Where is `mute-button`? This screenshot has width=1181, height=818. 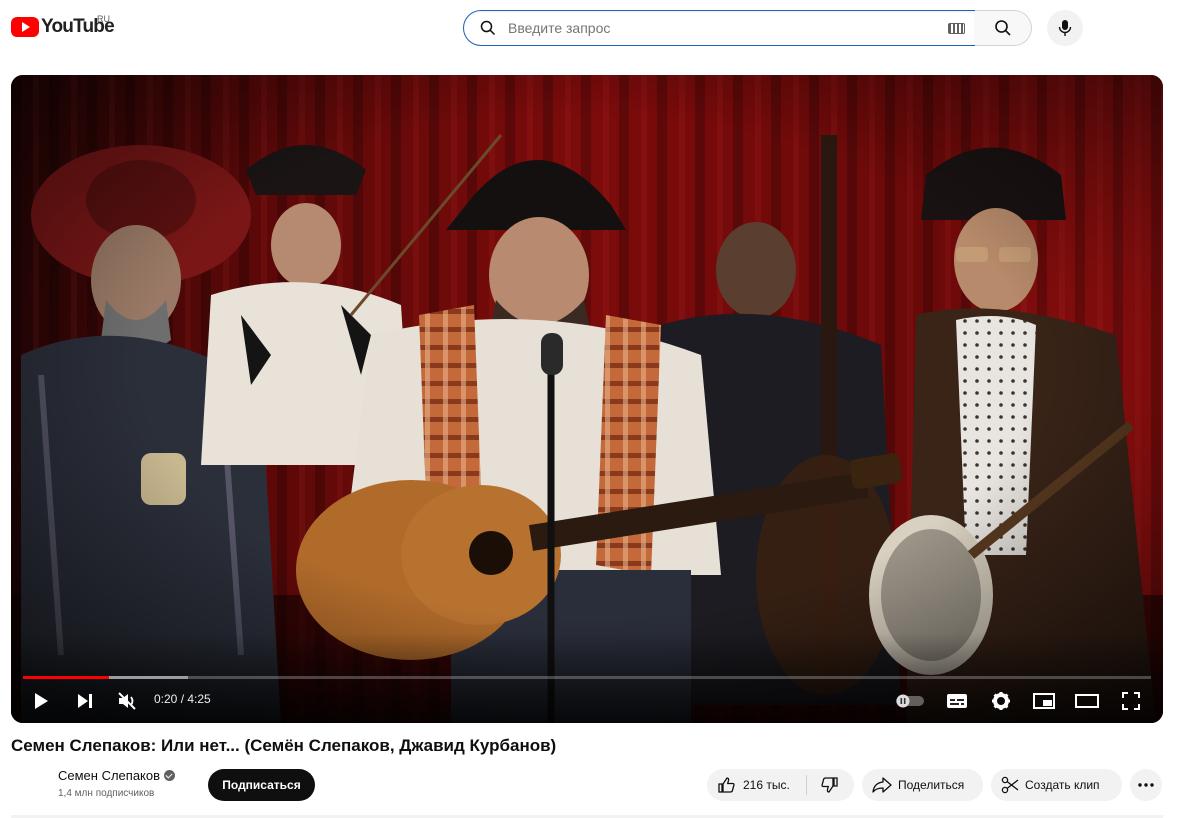
mute-button is located at coordinates (127, 701).